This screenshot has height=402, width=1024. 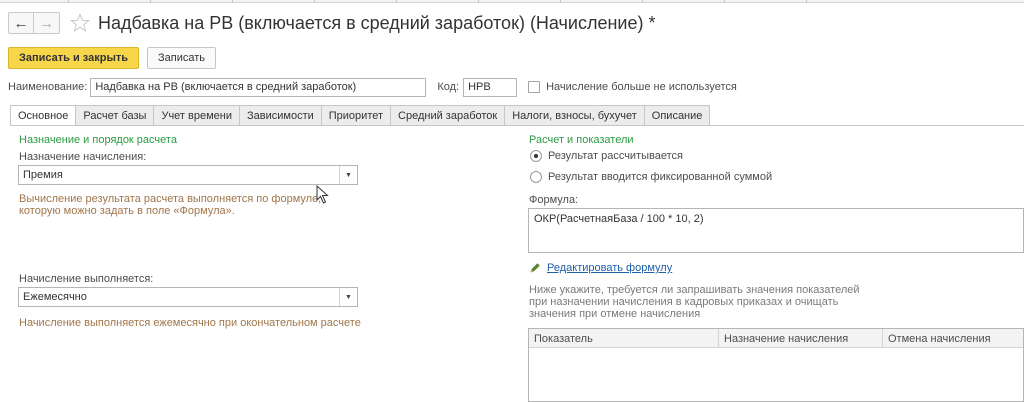 I want to click on periodicity-value: Ежемесячно, so click(x=55, y=297).